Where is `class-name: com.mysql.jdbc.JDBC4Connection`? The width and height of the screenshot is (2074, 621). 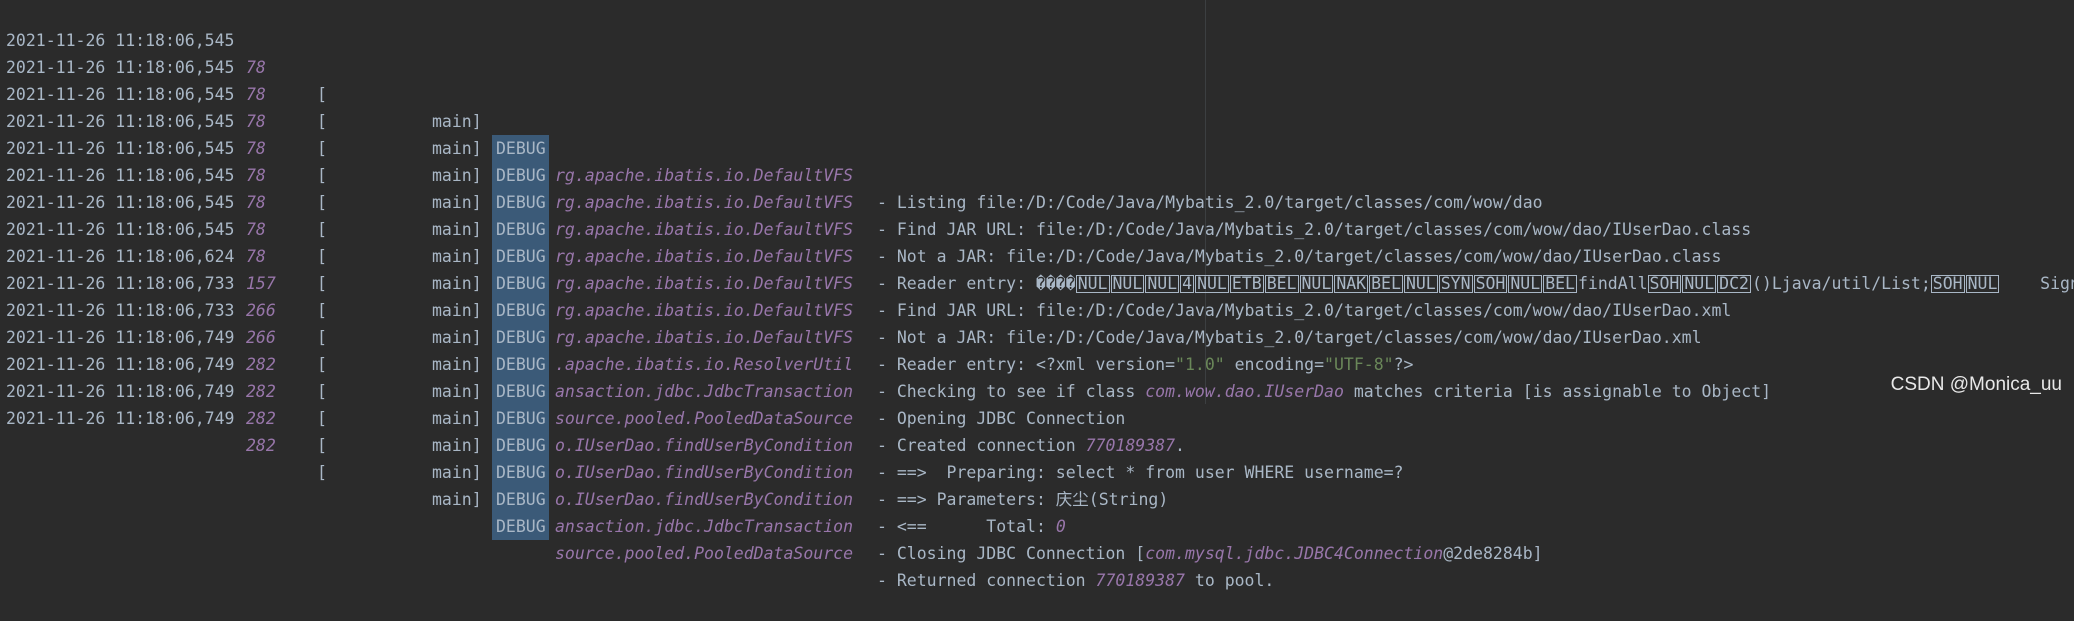
class-name: com.mysql.jdbc.JDBC4Connection is located at coordinates (1294, 553).